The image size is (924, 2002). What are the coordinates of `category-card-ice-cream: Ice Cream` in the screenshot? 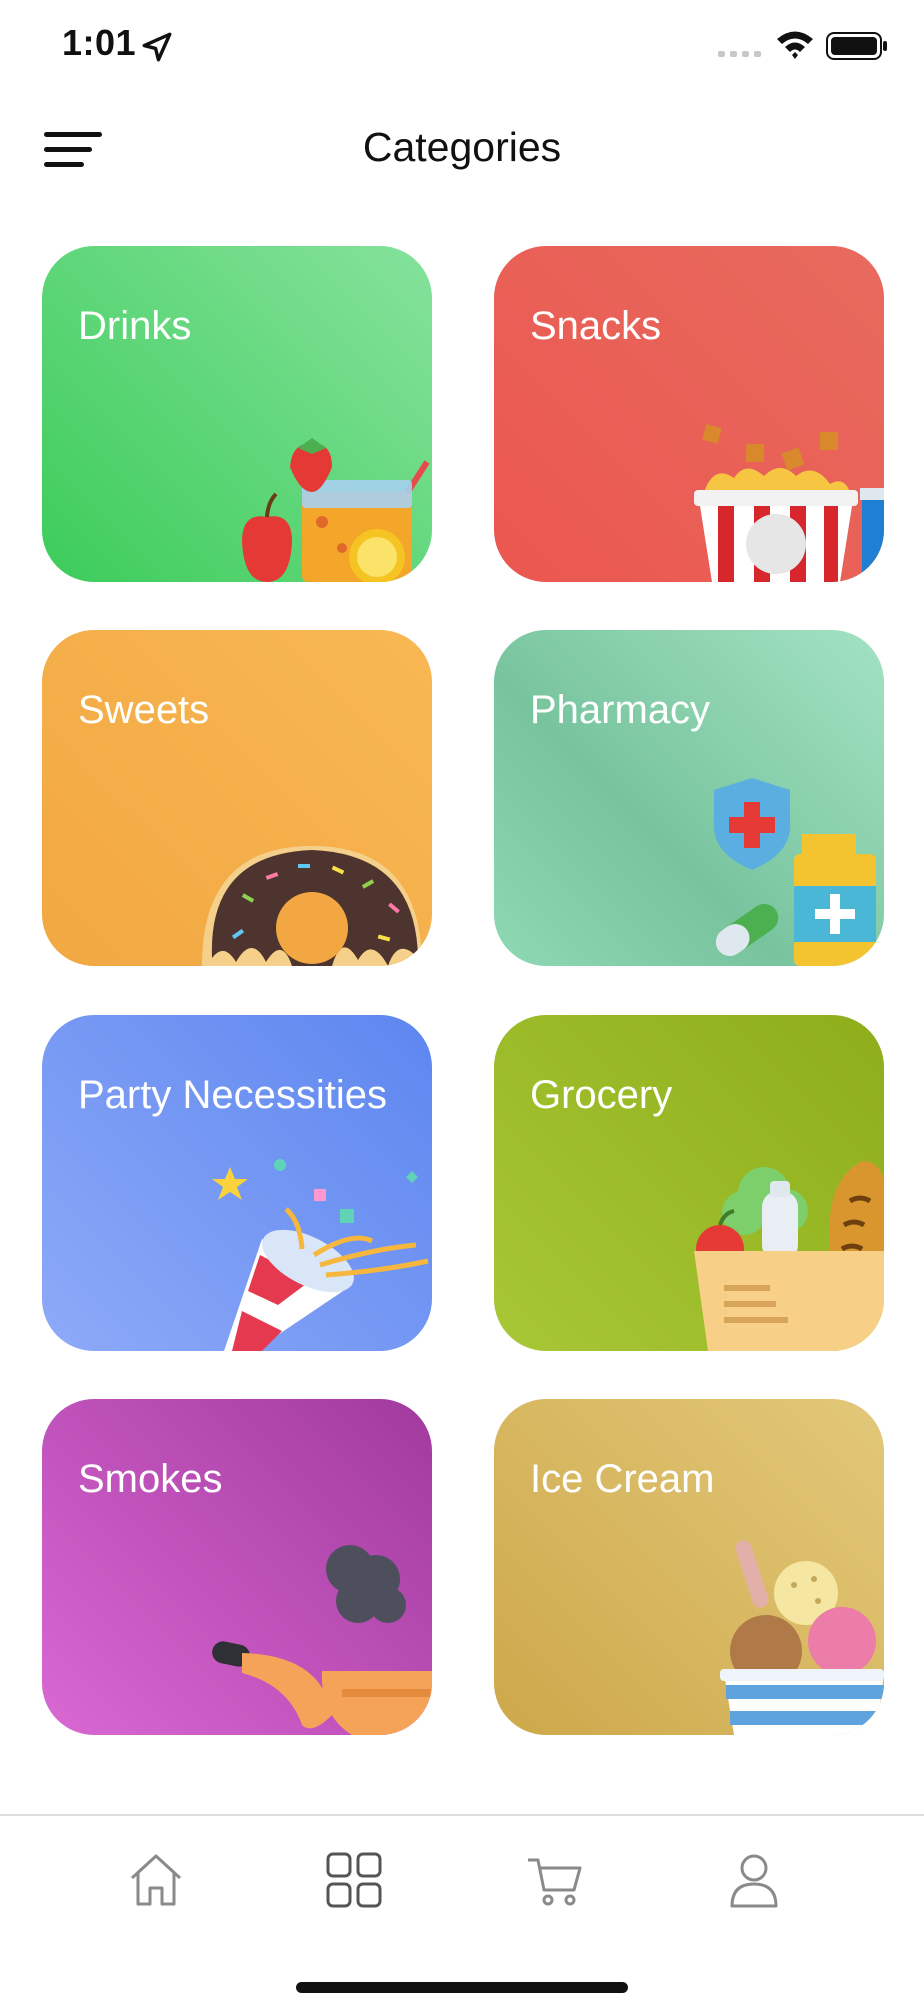 It's located at (689, 1567).